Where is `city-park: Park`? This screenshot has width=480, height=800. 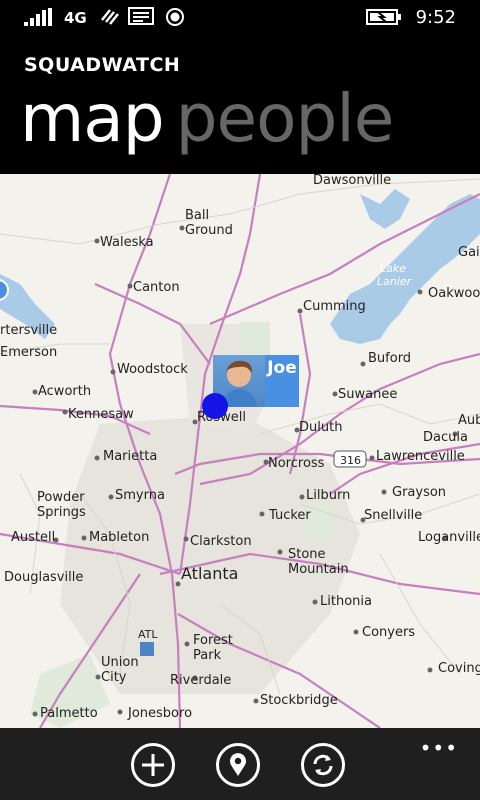 city-park: Park is located at coordinates (207, 655).